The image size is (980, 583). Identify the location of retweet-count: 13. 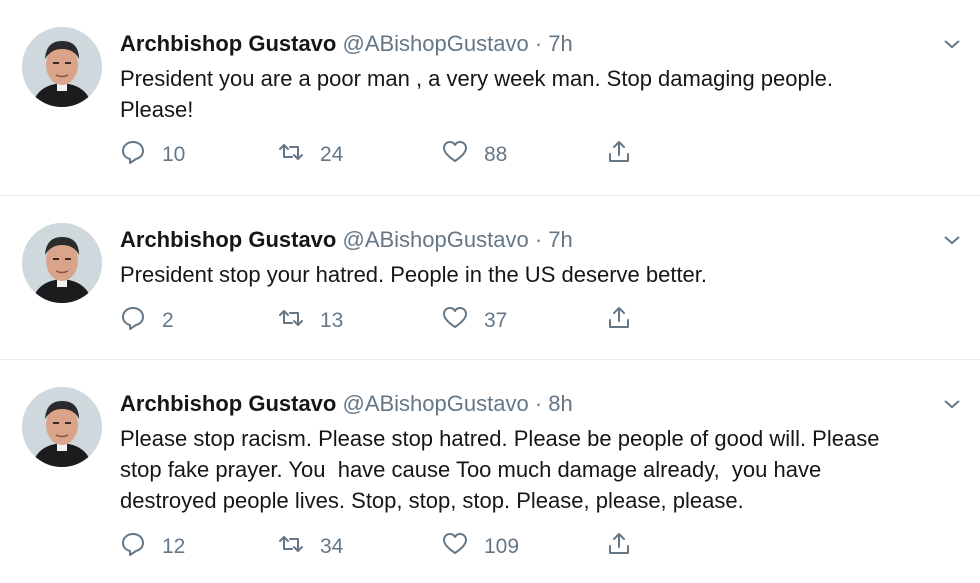
(332, 320).